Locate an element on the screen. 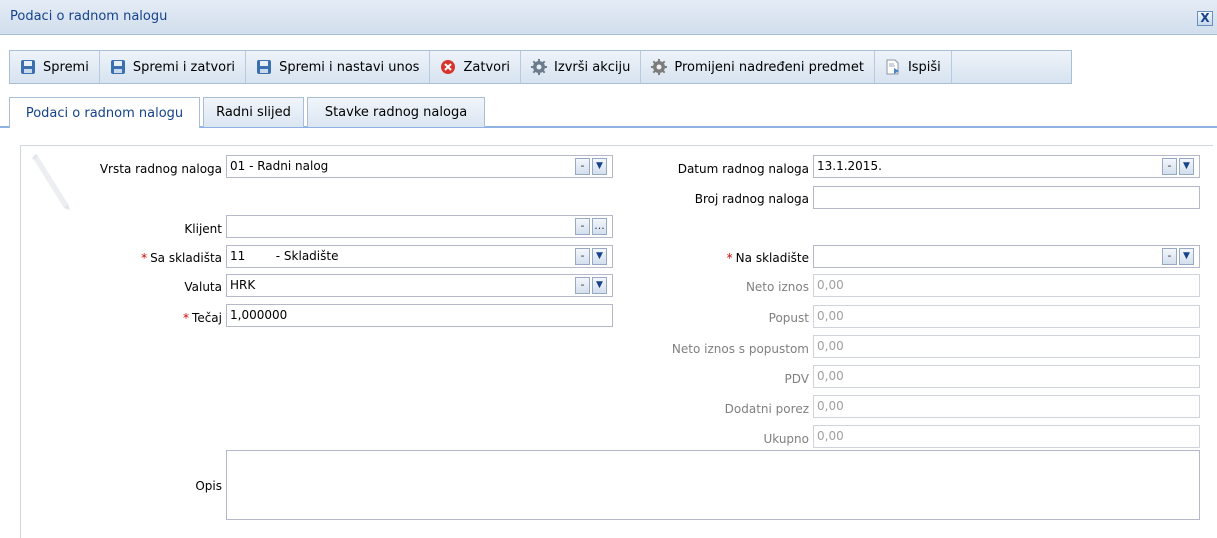 This screenshot has height=538, width=1217. klijent-label: Klijent is located at coordinates (203, 229).